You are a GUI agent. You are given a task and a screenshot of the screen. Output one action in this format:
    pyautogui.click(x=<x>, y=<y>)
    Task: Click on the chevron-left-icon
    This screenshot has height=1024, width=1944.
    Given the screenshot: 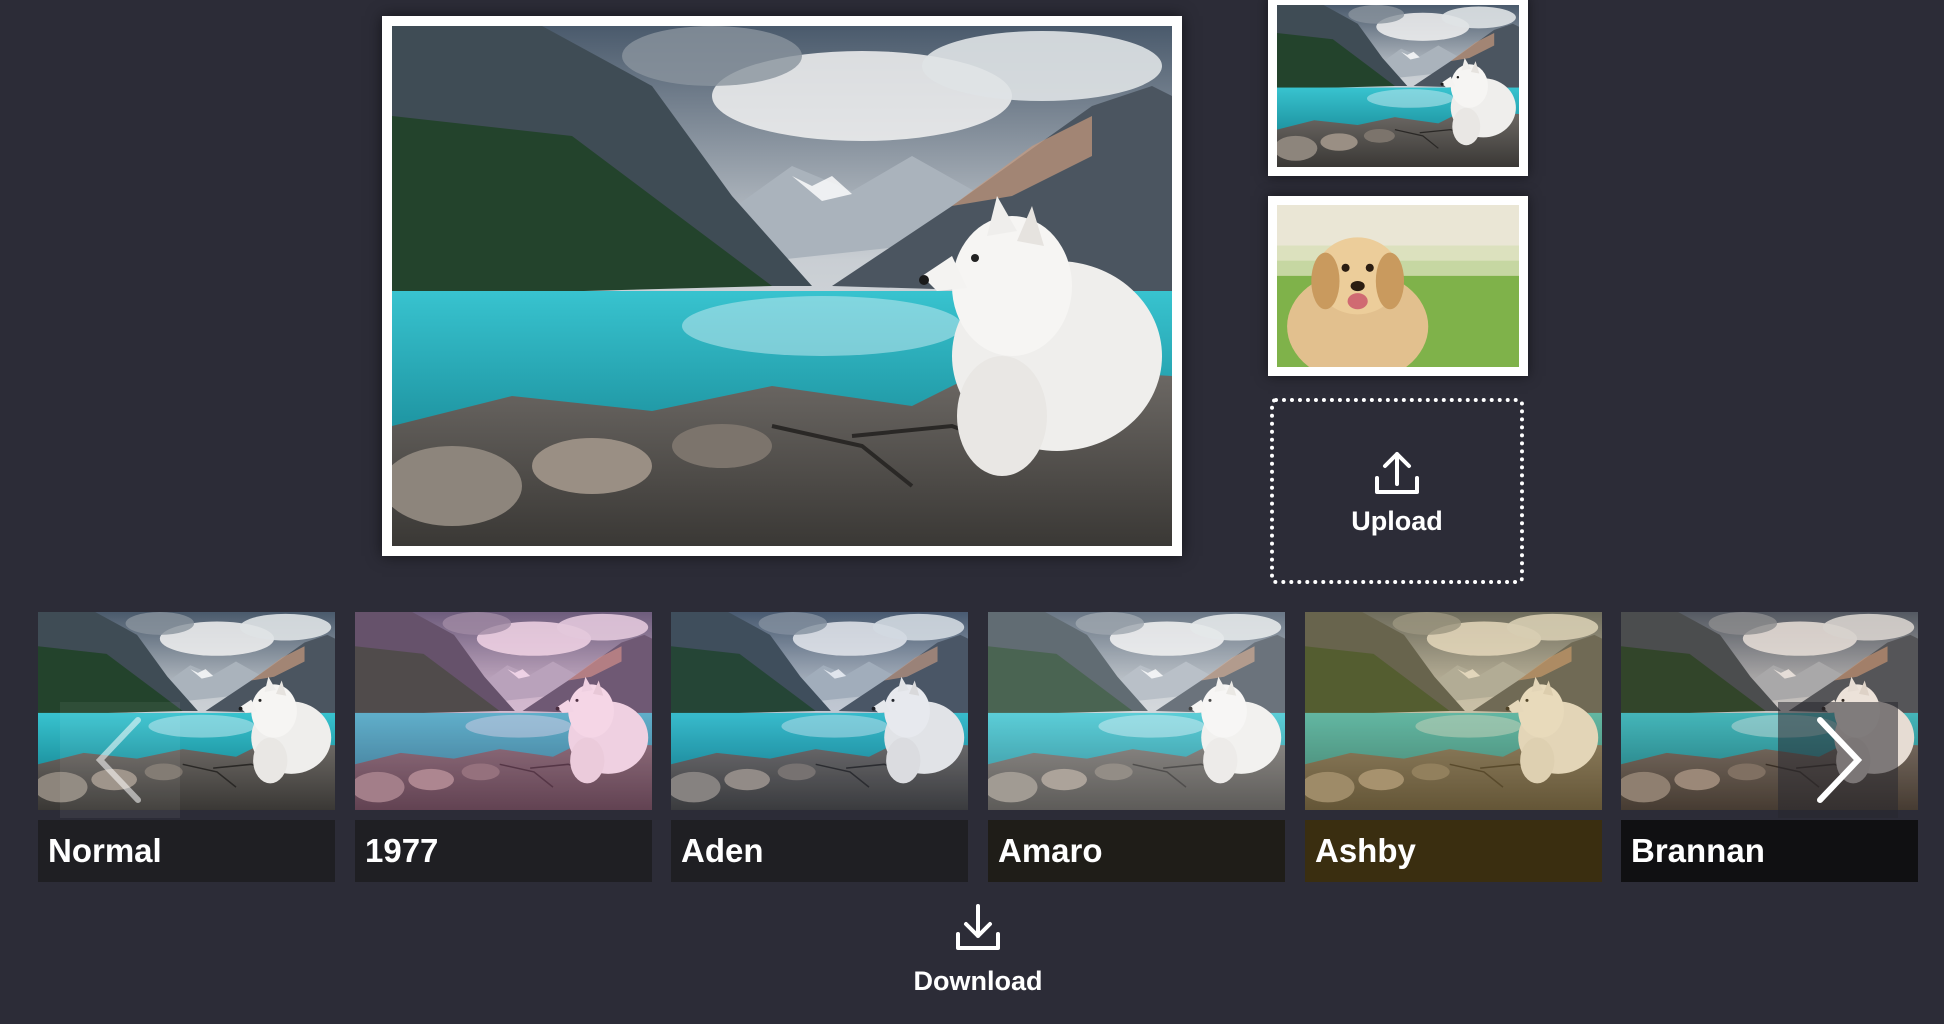 What is the action you would take?
    pyautogui.click(x=118, y=760)
    